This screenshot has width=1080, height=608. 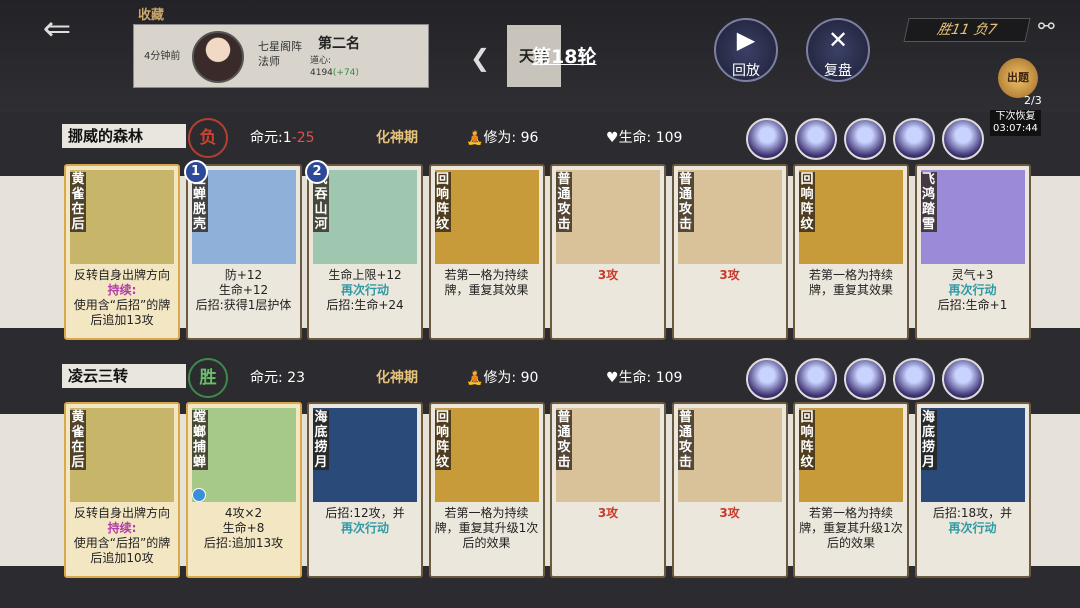 I want to click on player-row-2: 凌云三转 胜 命元: 23 化神期 🧘修为: 90 ♥生命: 109, so click(x=540, y=379).